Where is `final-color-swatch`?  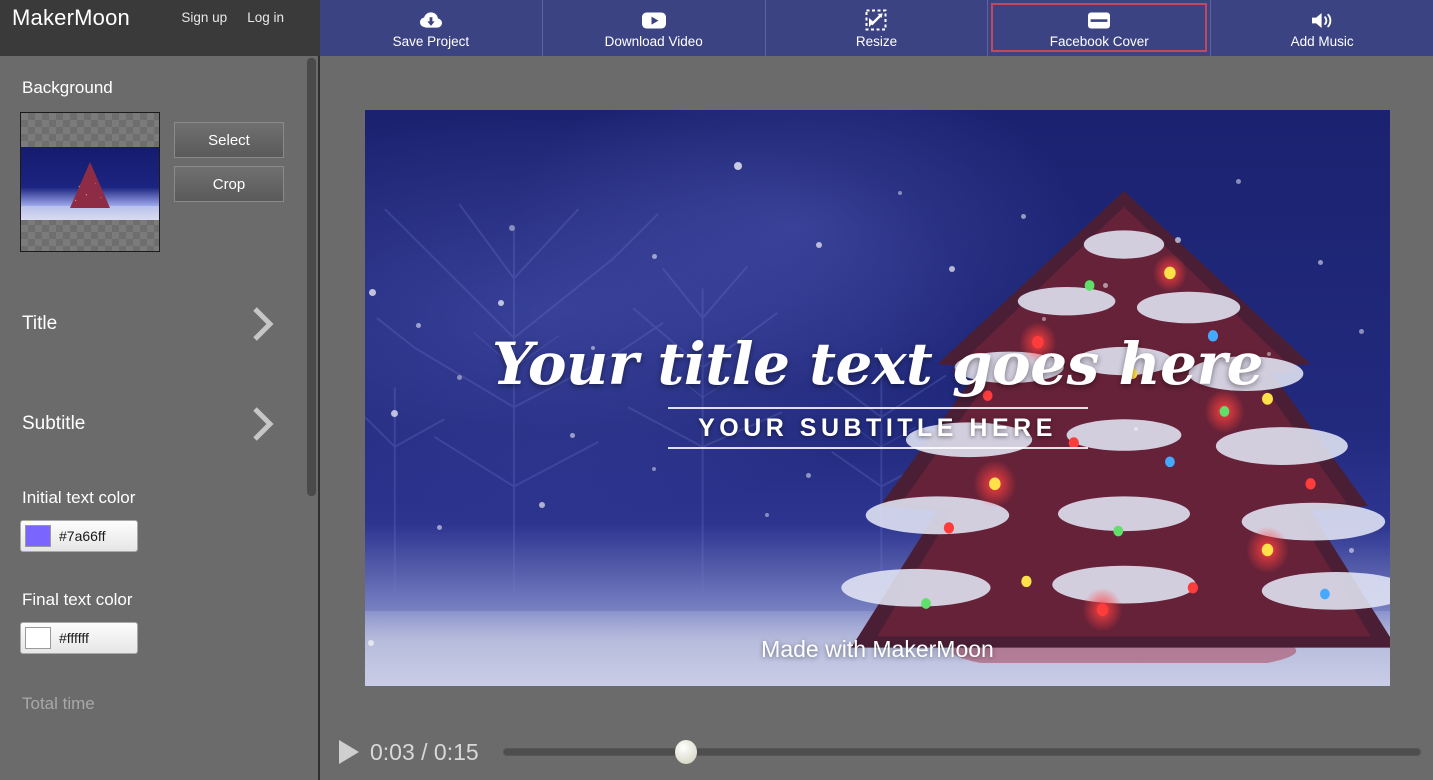
final-color-swatch is located at coordinates (38, 638).